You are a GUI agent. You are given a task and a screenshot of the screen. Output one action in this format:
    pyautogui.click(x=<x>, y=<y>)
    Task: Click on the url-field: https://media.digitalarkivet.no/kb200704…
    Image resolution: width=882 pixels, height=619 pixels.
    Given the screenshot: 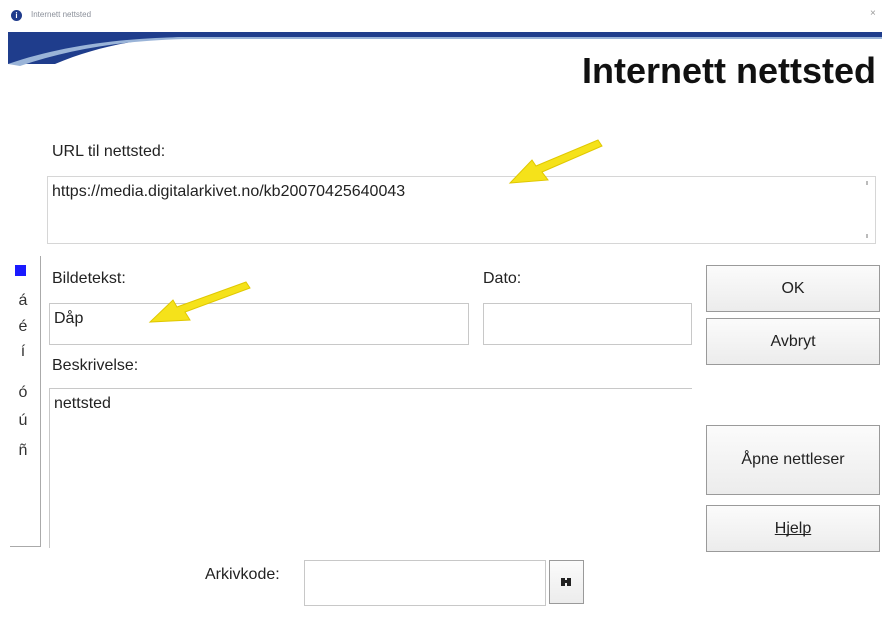 What is the action you would take?
    pyautogui.click(x=461, y=210)
    